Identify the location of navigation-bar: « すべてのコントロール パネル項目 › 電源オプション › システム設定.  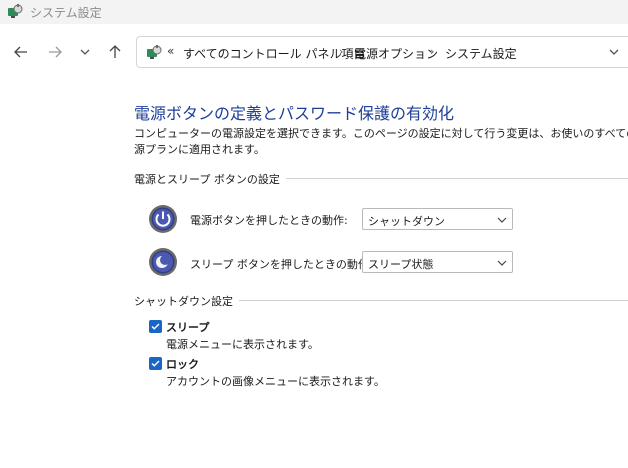
(314, 52).